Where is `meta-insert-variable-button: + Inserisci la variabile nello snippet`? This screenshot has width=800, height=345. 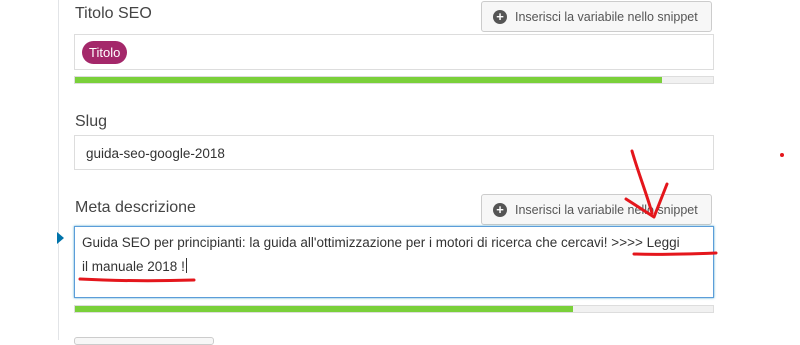
meta-insert-variable-button: + Inserisci la variabile nello snippet is located at coordinates (596, 209).